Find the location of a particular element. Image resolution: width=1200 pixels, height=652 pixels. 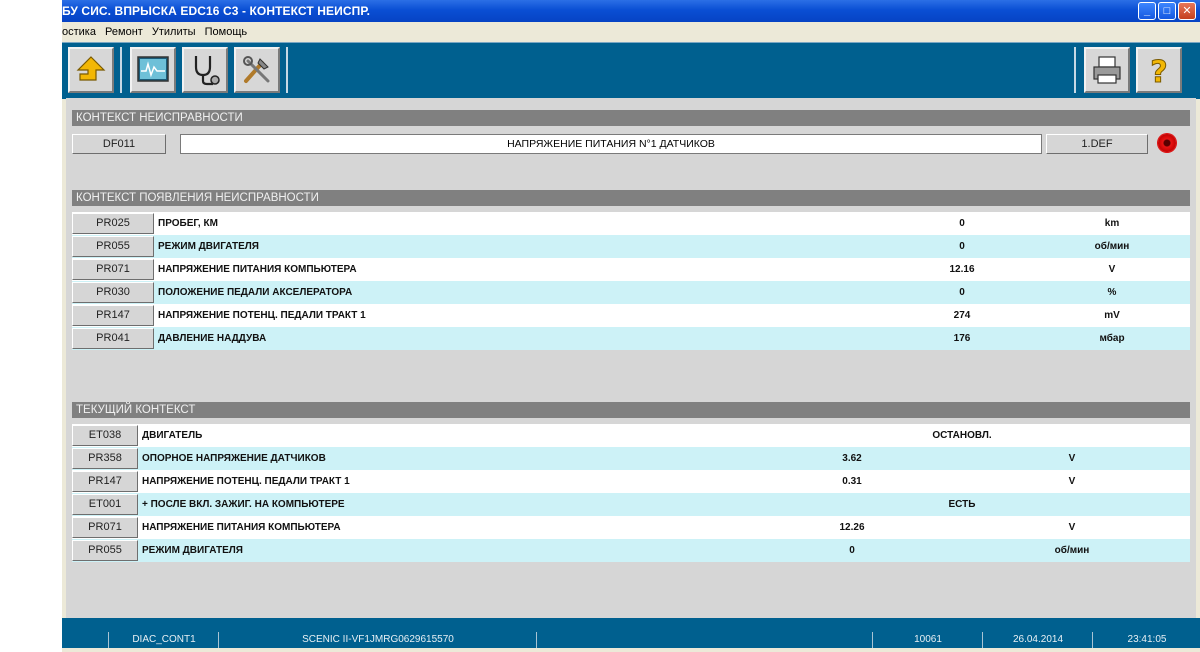

menu-bar: остика Ремонт Утилиты Помощь is located at coordinates (631, 32).